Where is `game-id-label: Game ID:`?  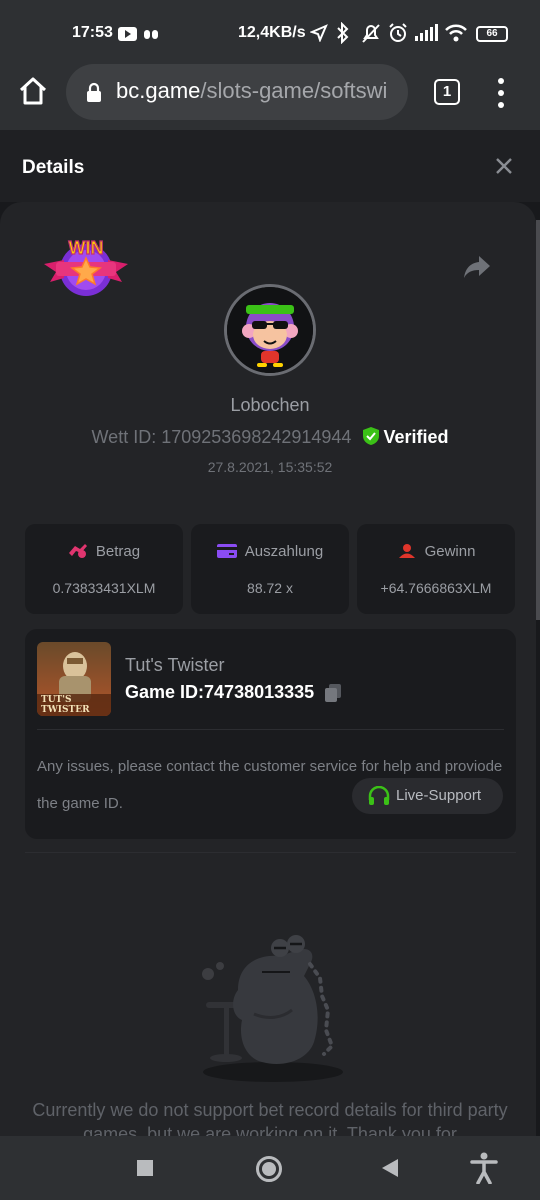
game-id-label: Game ID: is located at coordinates (165, 692).